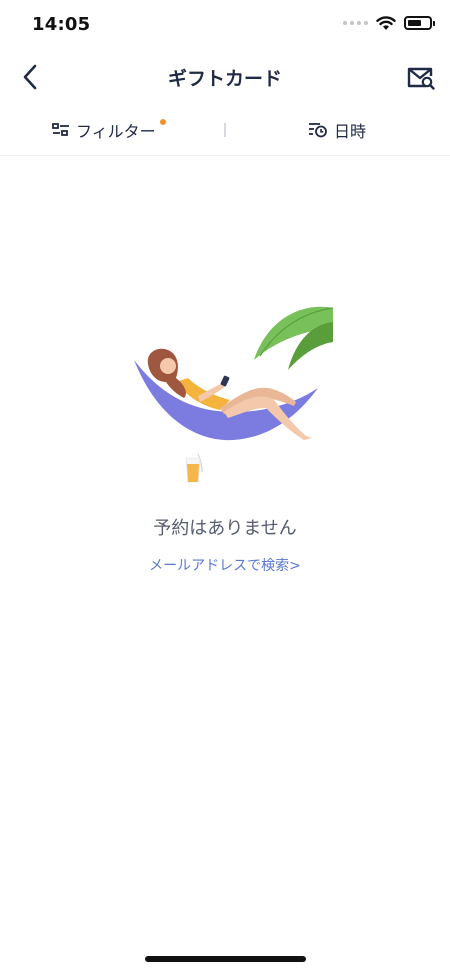 This screenshot has width=450, height=972. What do you see at coordinates (225, 528) in the screenshot?
I see `empty-state-title: 予約はありません` at bounding box center [225, 528].